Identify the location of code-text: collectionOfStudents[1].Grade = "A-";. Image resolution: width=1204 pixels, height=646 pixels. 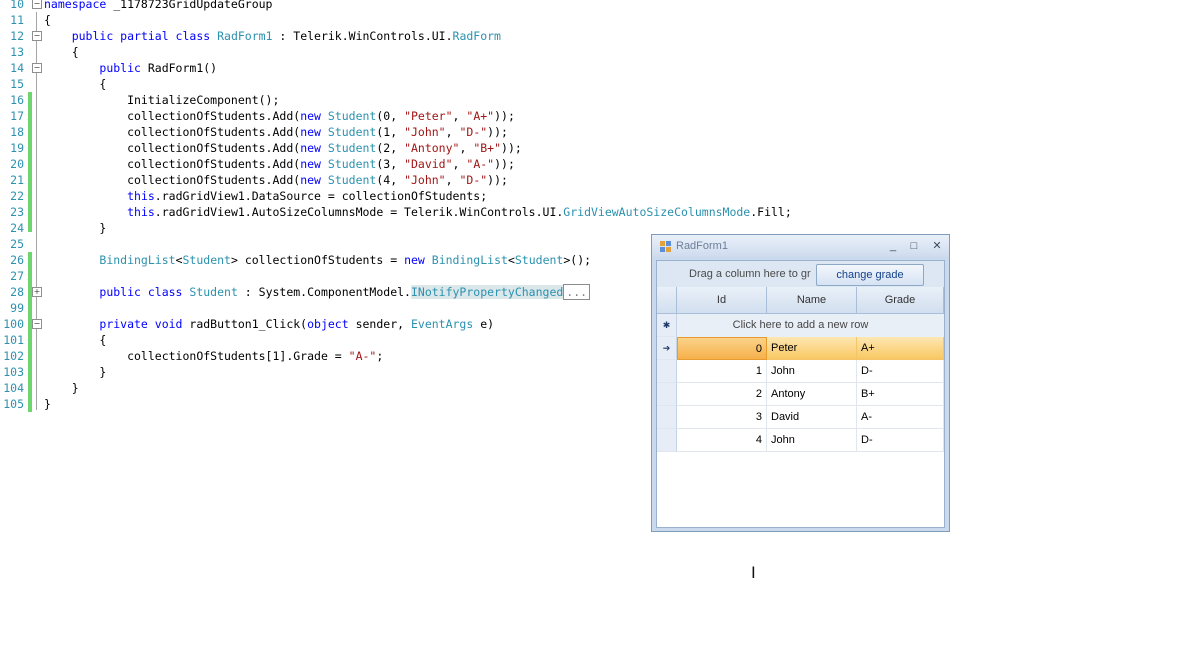
(214, 356).